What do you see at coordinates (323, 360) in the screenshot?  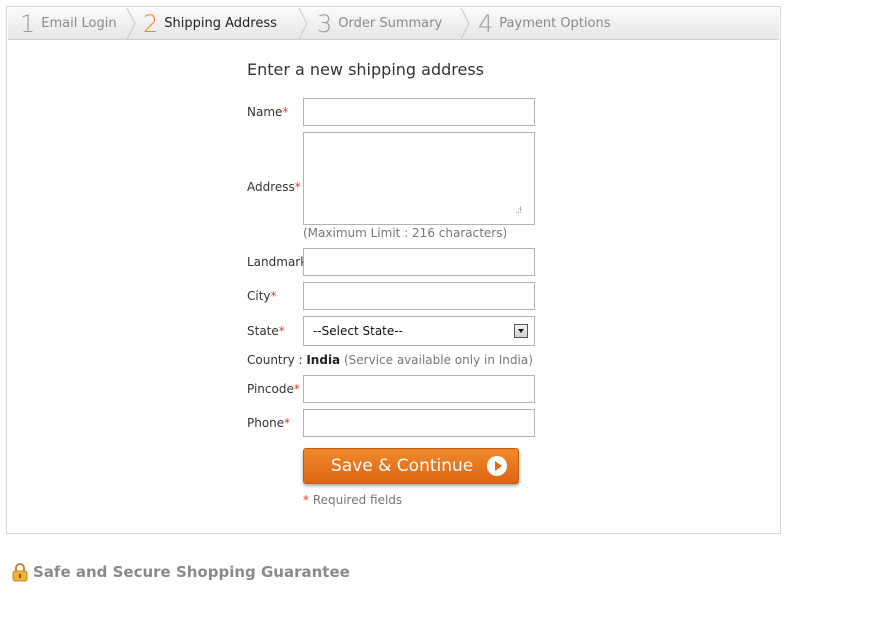 I see `country-value: India` at bounding box center [323, 360].